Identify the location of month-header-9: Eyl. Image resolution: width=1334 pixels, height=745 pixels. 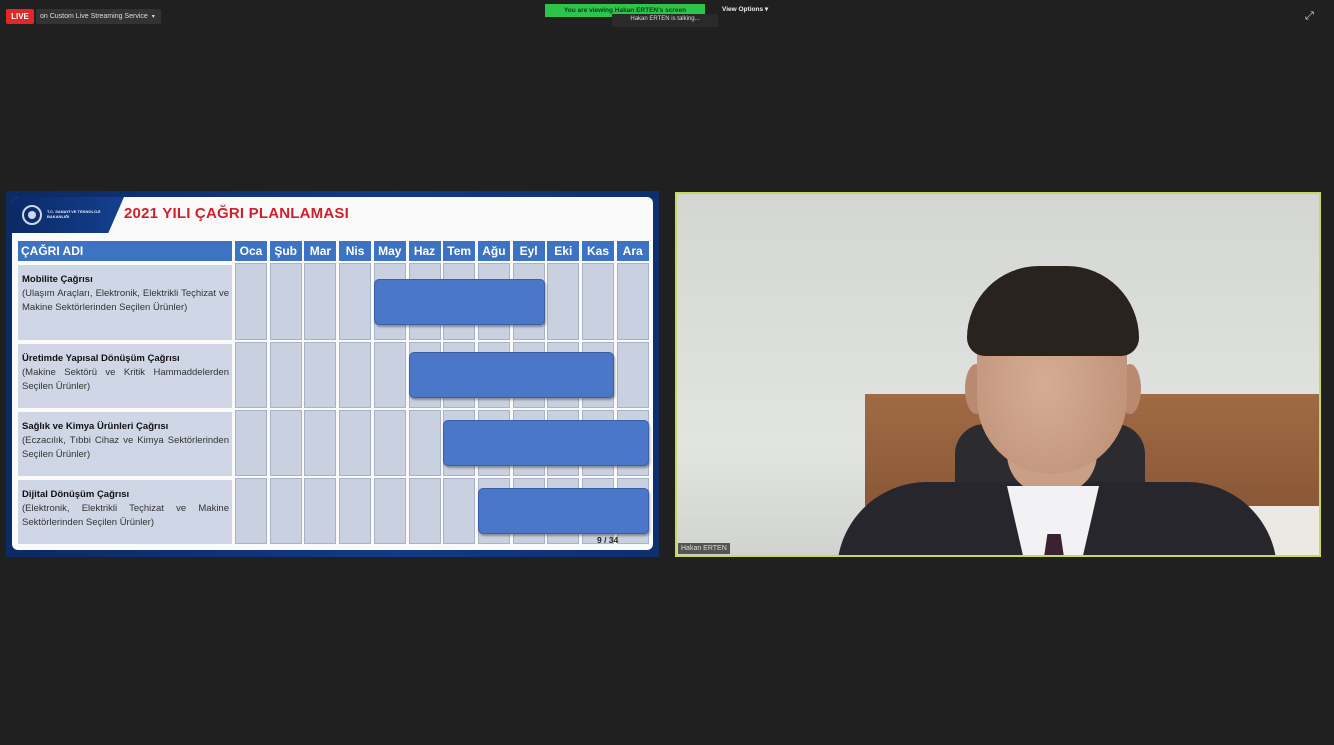
(528, 251).